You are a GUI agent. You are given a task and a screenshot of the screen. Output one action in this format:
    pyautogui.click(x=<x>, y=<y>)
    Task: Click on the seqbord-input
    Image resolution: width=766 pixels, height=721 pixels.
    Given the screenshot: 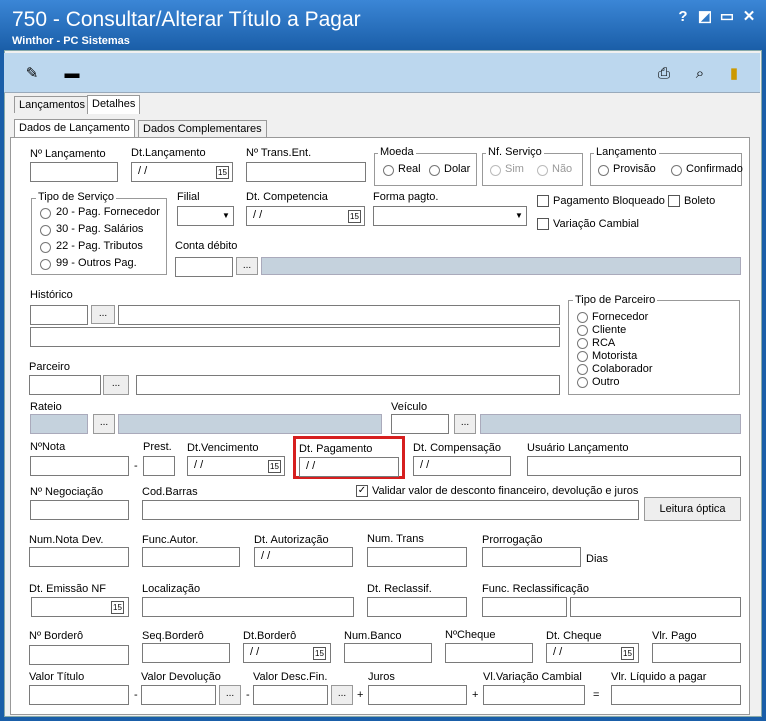 What is the action you would take?
    pyautogui.click(x=186, y=653)
    